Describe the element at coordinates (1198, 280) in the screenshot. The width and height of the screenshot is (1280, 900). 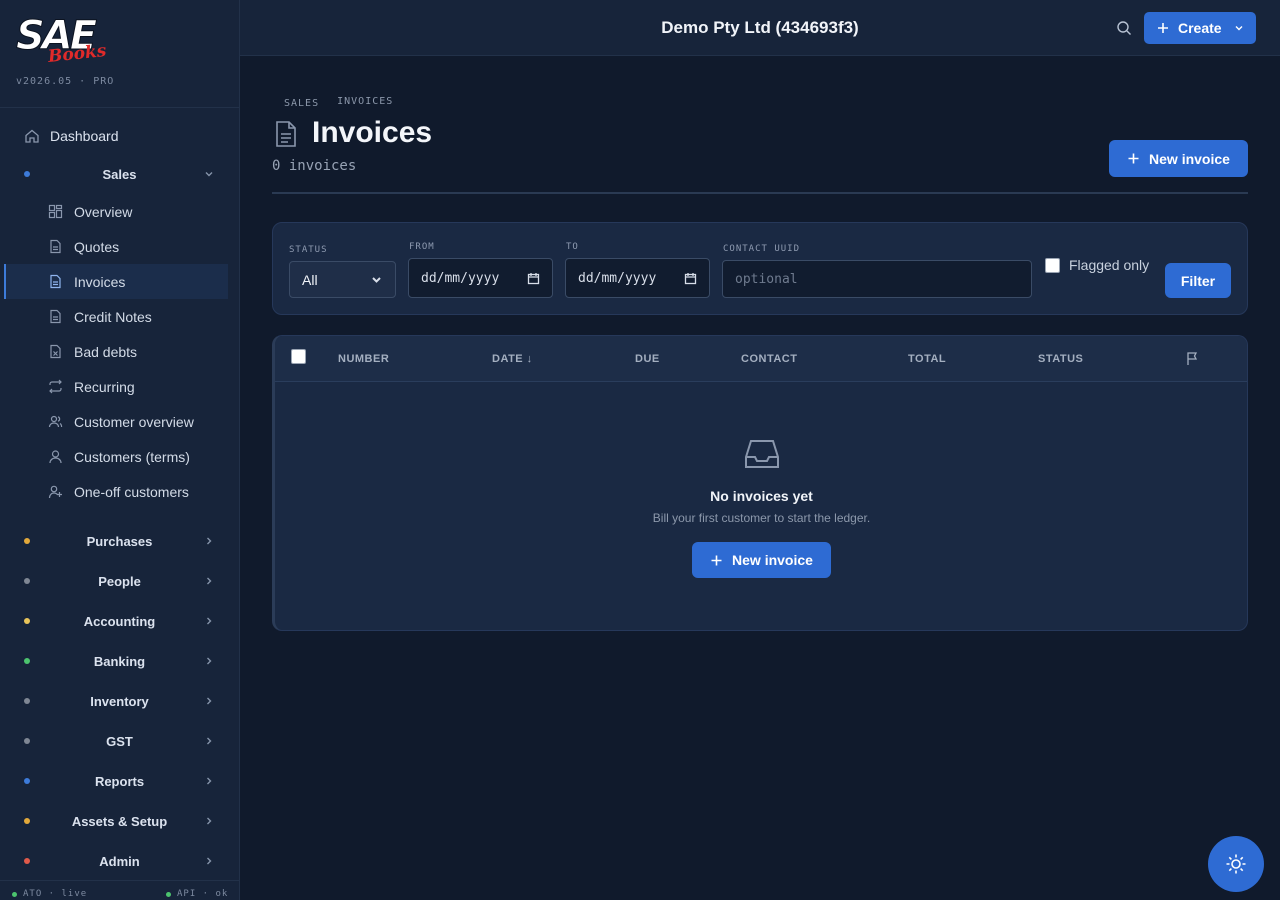
I see `filter-button: Filter` at that location.